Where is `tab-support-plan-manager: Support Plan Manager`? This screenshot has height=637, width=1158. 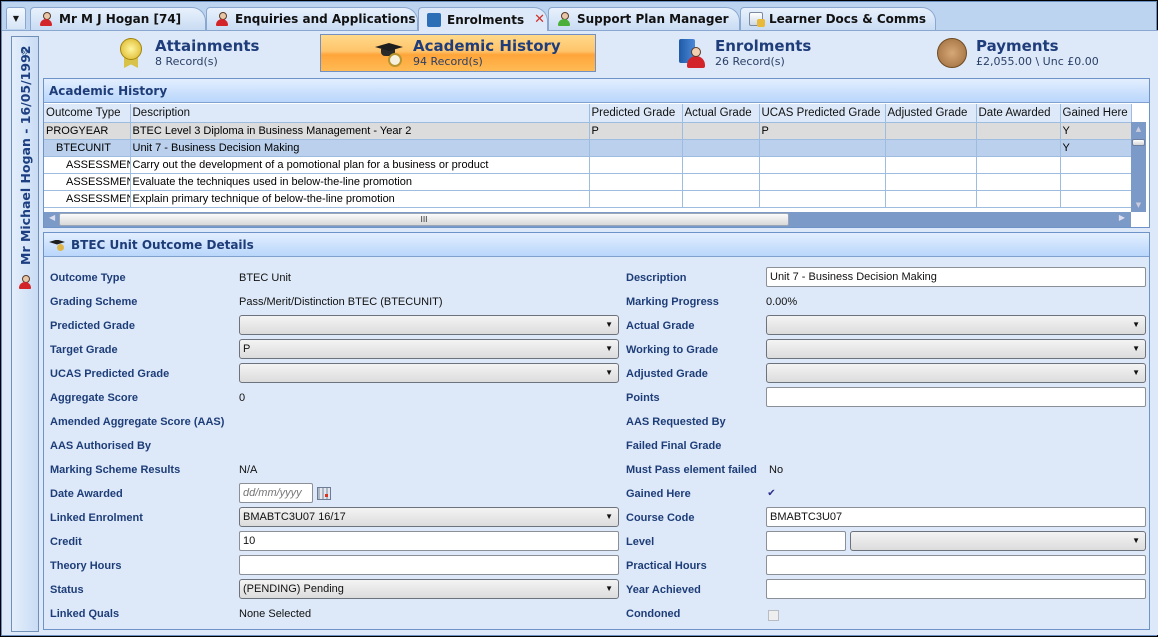
tab-support-plan-manager: Support Plan Manager is located at coordinates (644, 18).